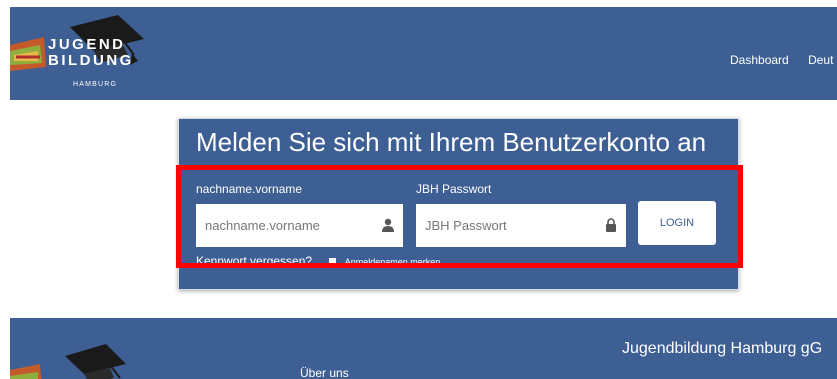 The height and width of the screenshot is (379, 837). I want to click on forgot-password-link: Kennwort vergessen?, so click(254, 258).